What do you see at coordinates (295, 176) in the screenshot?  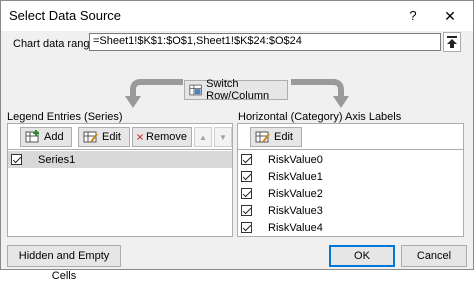 I see `axis-label-name: RiskValue1` at bounding box center [295, 176].